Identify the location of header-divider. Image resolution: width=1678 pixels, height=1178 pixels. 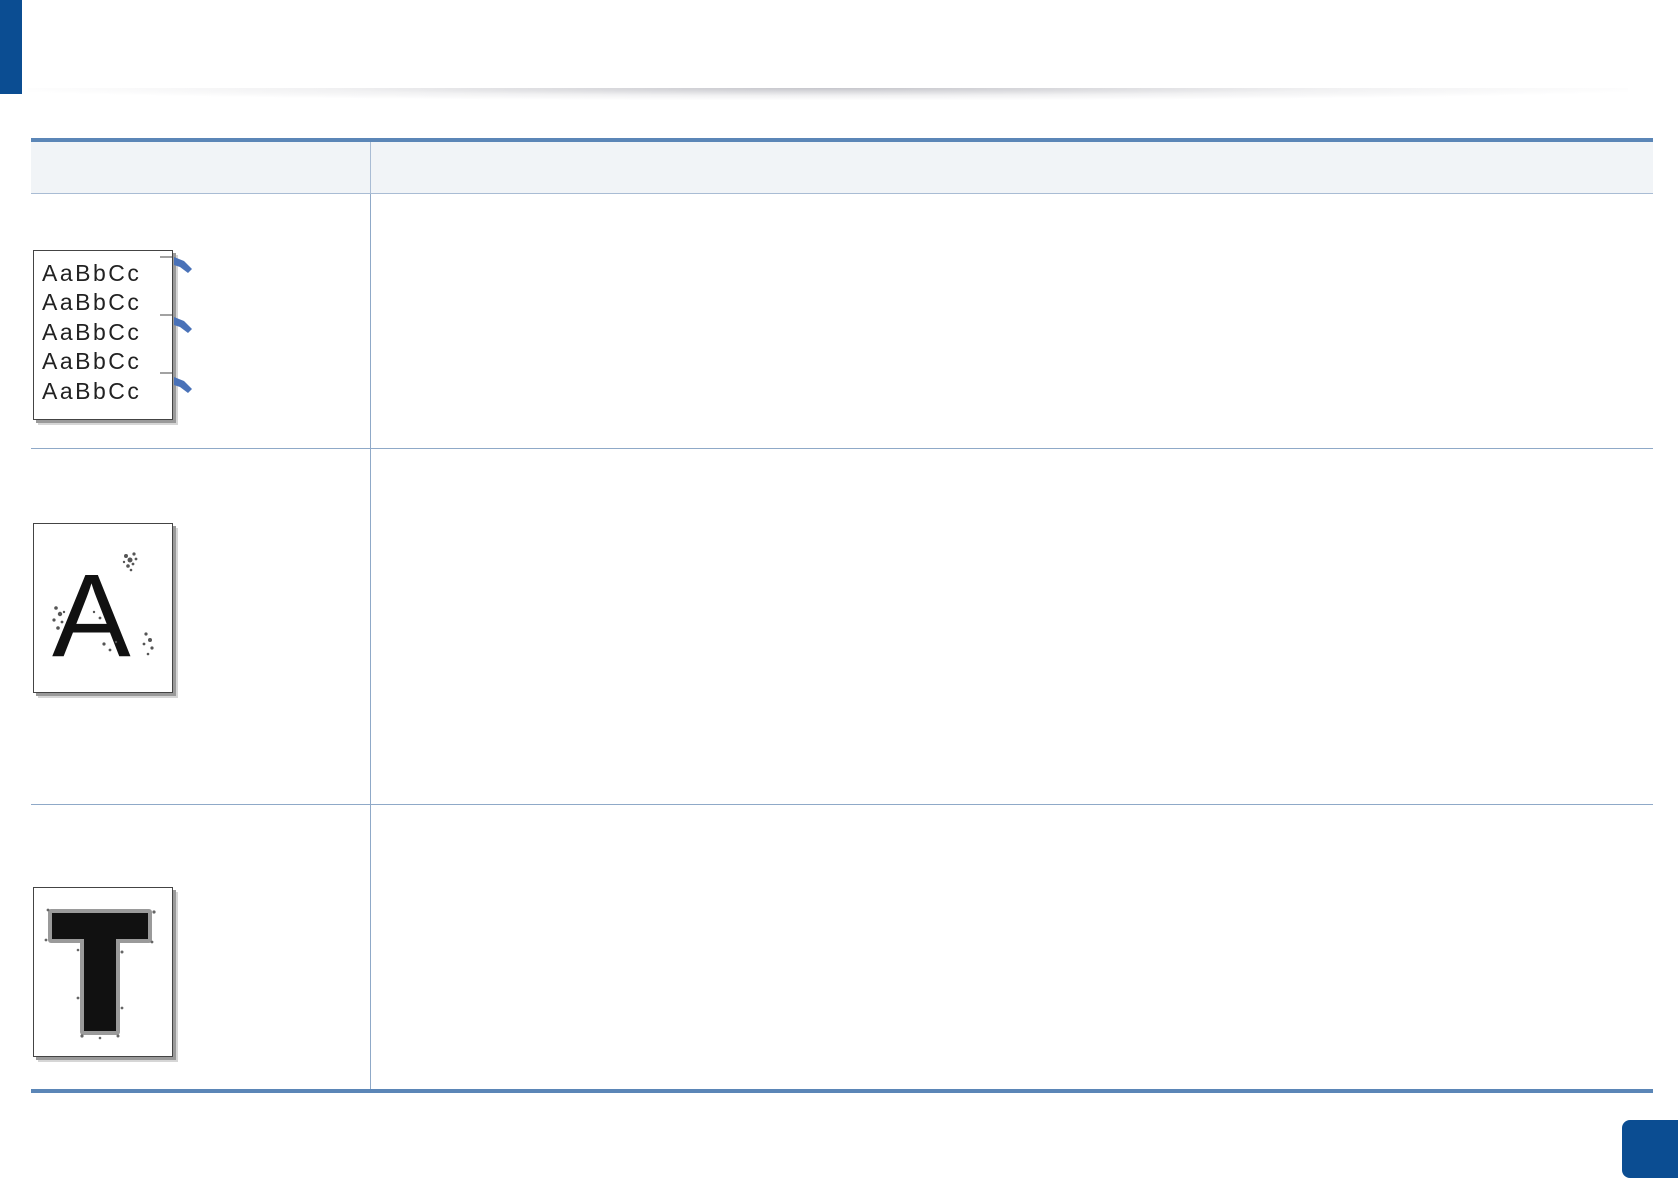
(828, 94).